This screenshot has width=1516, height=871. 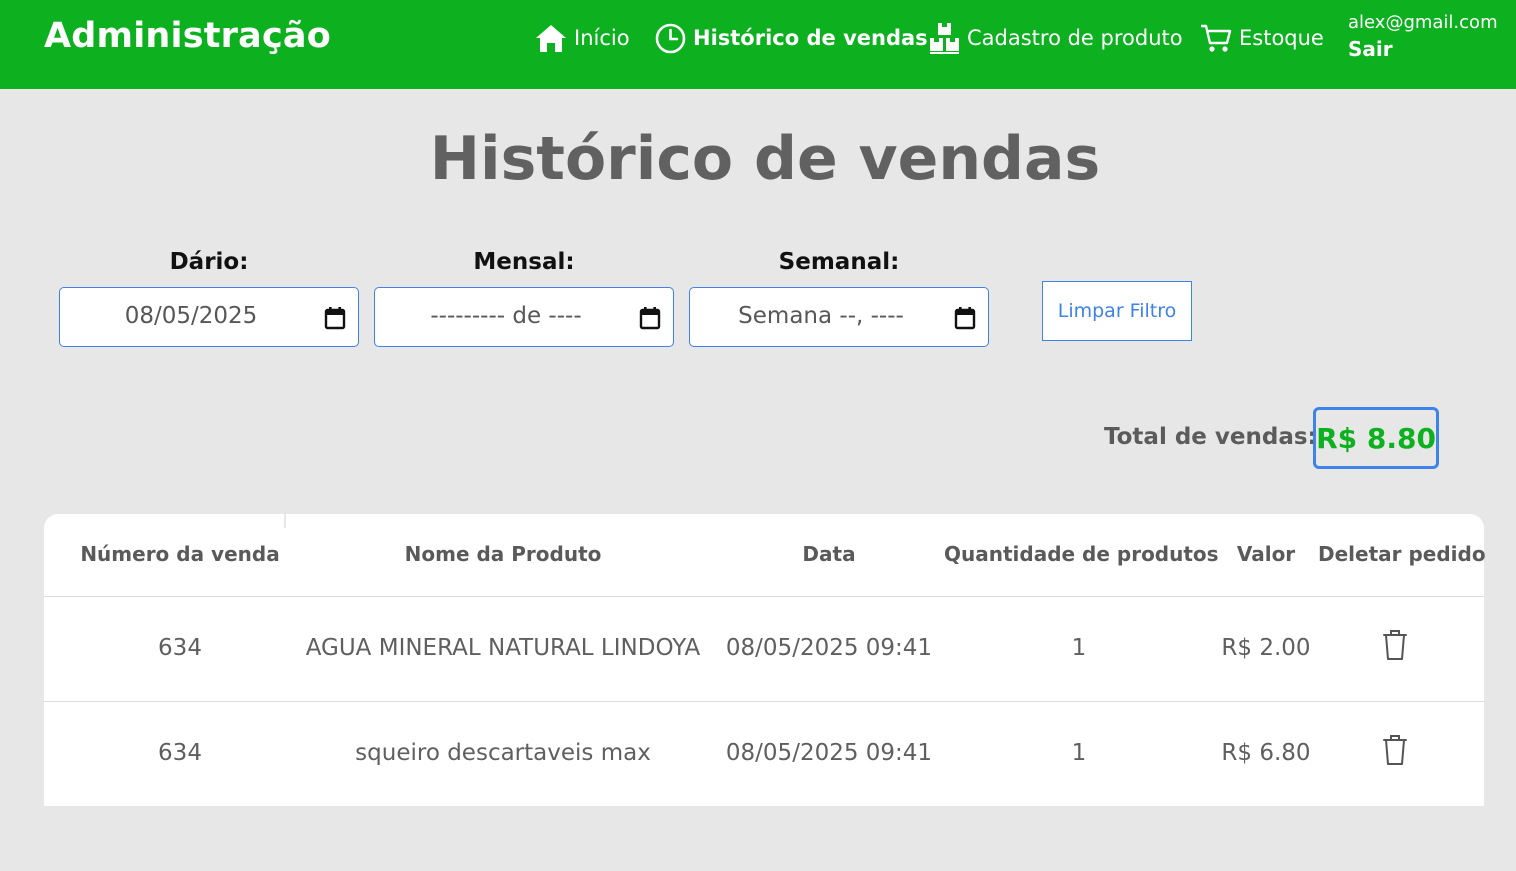 I want to click on nav-cadastro-label: Cadastro de produto, so click(x=1075, y=38).